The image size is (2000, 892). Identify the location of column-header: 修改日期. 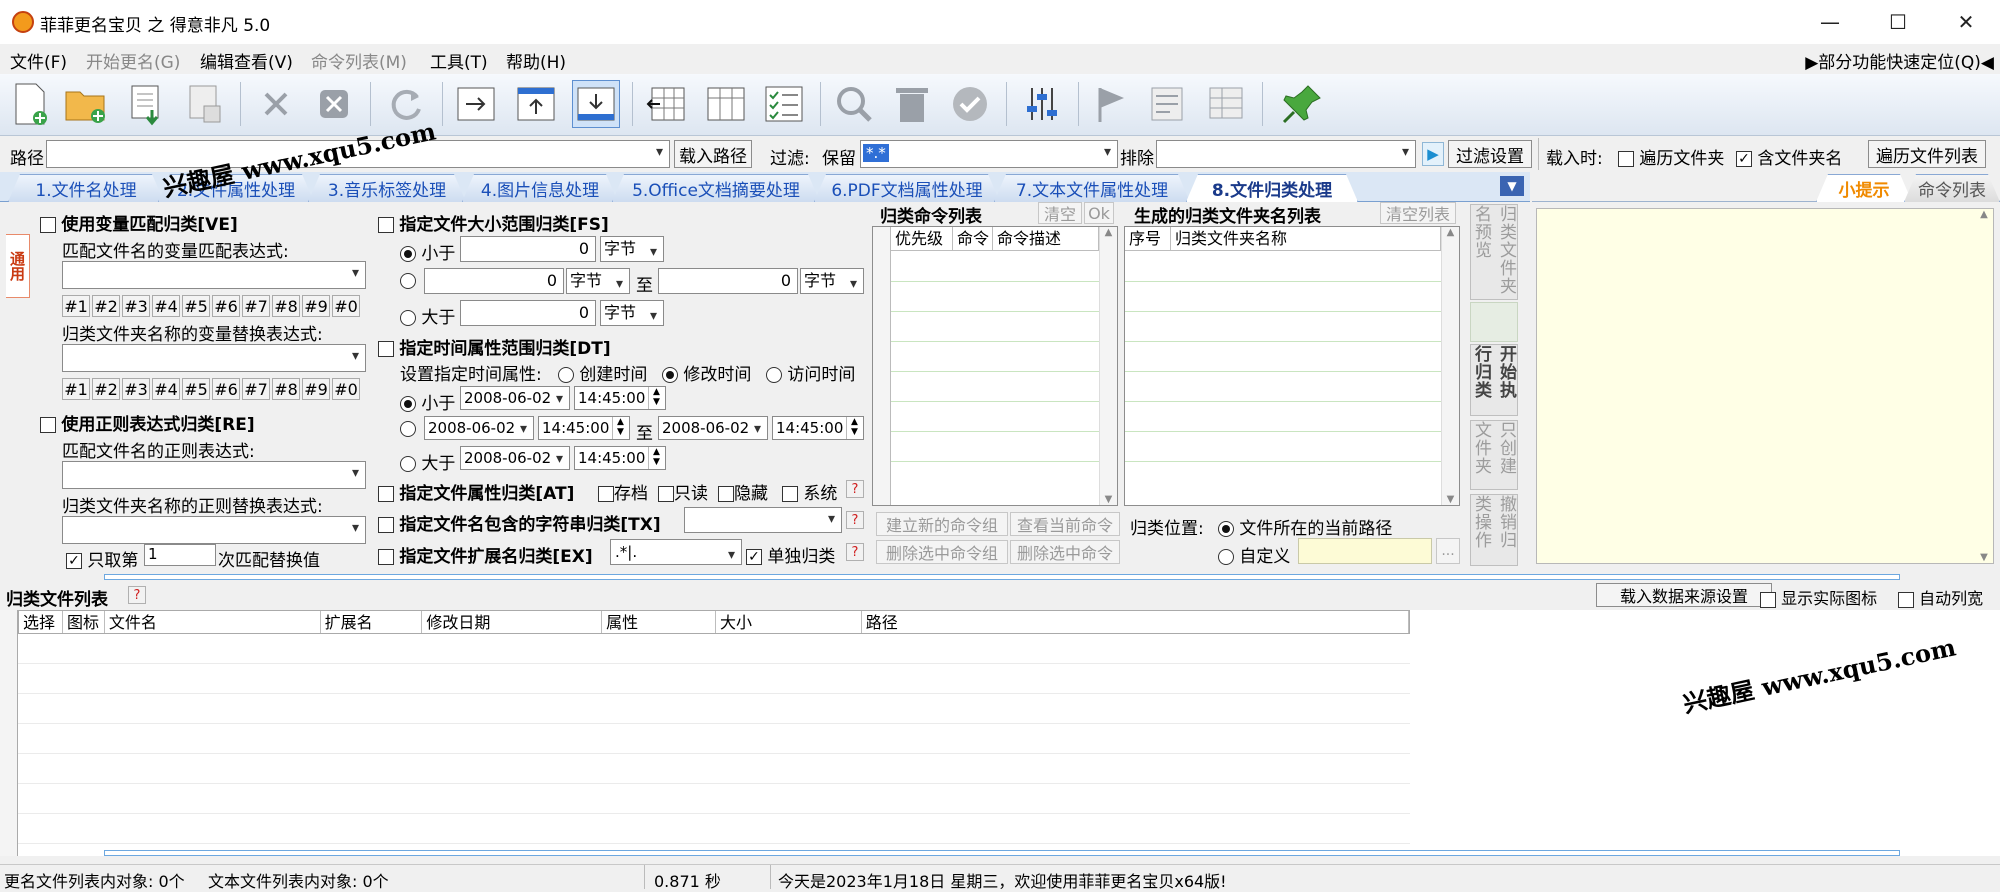
(512, 622).